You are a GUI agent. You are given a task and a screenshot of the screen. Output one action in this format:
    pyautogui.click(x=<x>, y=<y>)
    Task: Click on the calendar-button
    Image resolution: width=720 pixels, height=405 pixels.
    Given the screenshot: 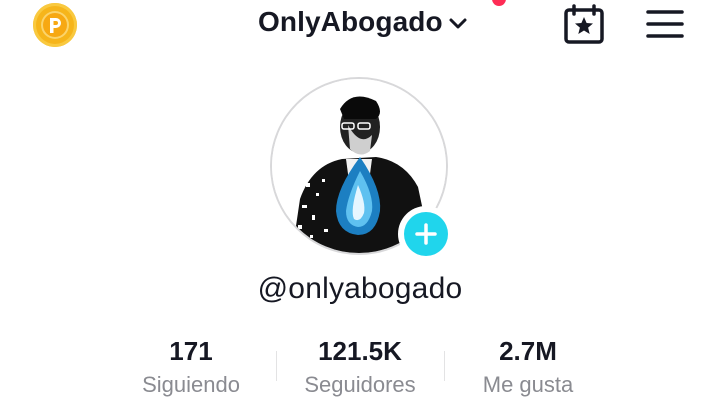 What is the action you would take?
    pyautogui.click(x=584, y=24)
    